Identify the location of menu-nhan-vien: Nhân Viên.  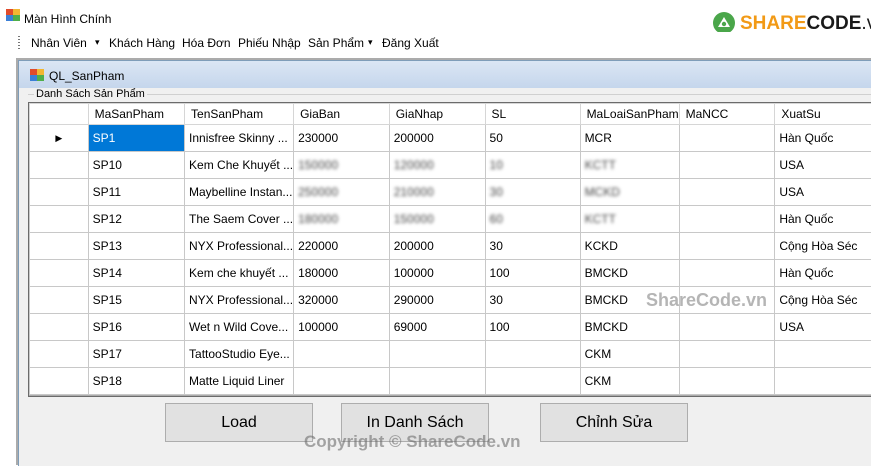
(59, 43).